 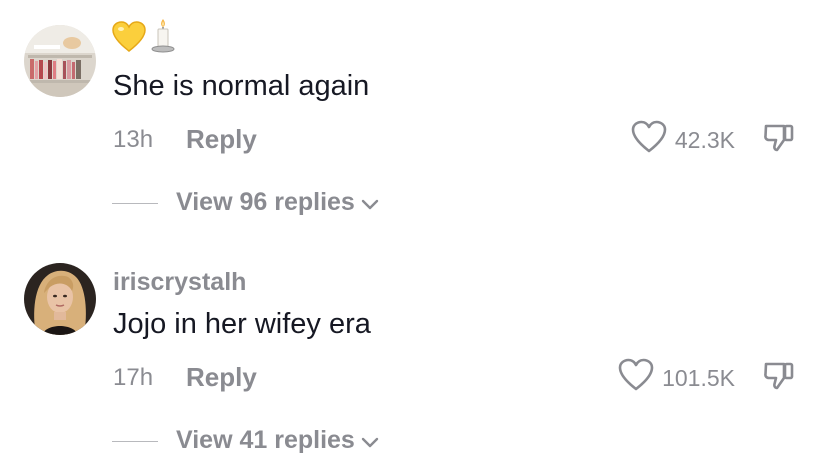 What do you see at coordinates (133, 139) in the screenshot?
I see `comment-time: 13h` at bounding box center [133, 139].